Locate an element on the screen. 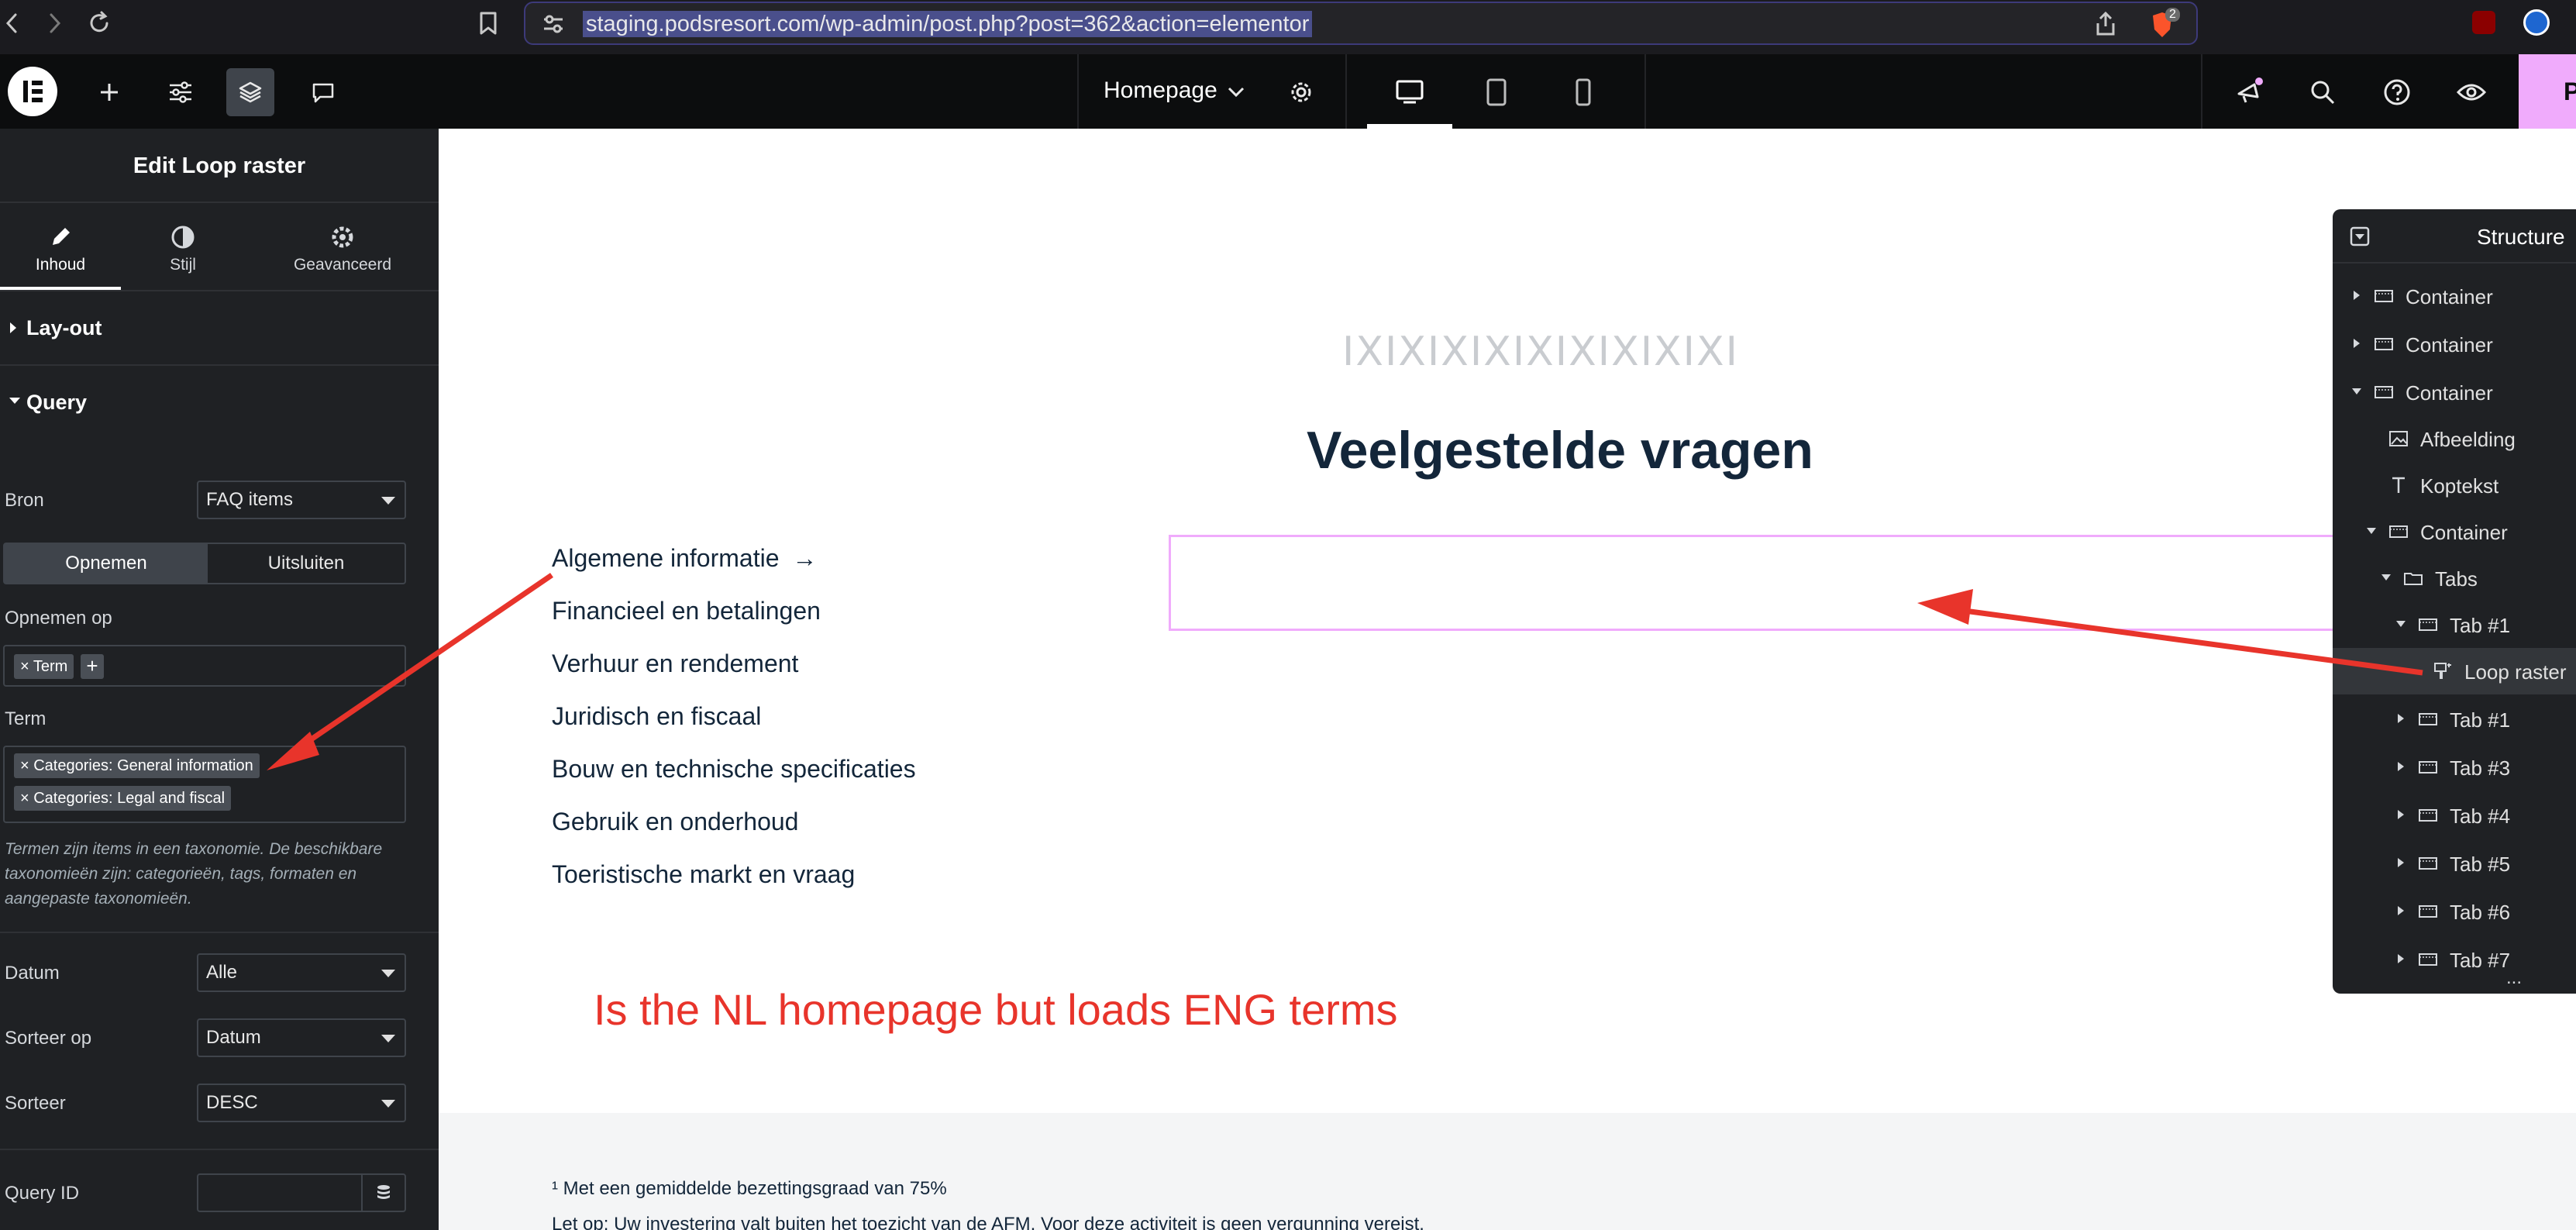 Image resolution: width=2576 pixels, height=1230 pixels. include-tab: Opnemen is located at coordinates (106, 563).